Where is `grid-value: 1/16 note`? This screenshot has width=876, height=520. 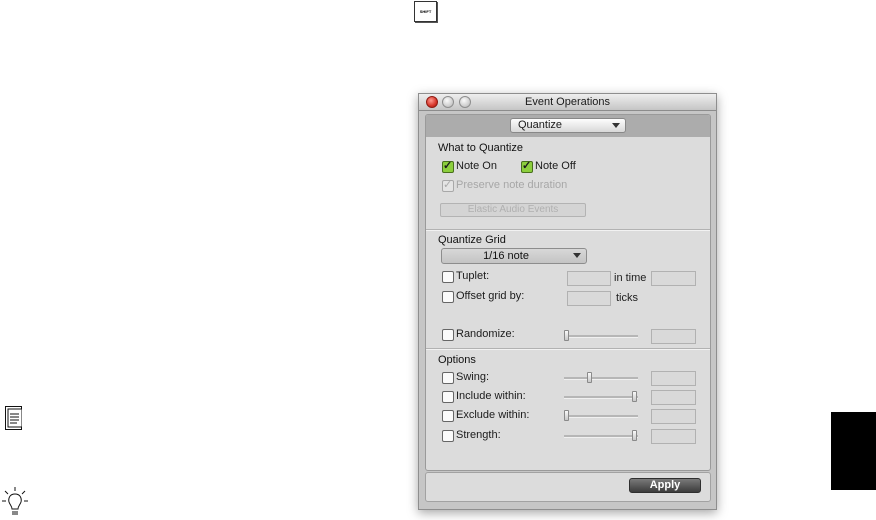 grid-value: 1/16 note is located at coordinates (506, 256).